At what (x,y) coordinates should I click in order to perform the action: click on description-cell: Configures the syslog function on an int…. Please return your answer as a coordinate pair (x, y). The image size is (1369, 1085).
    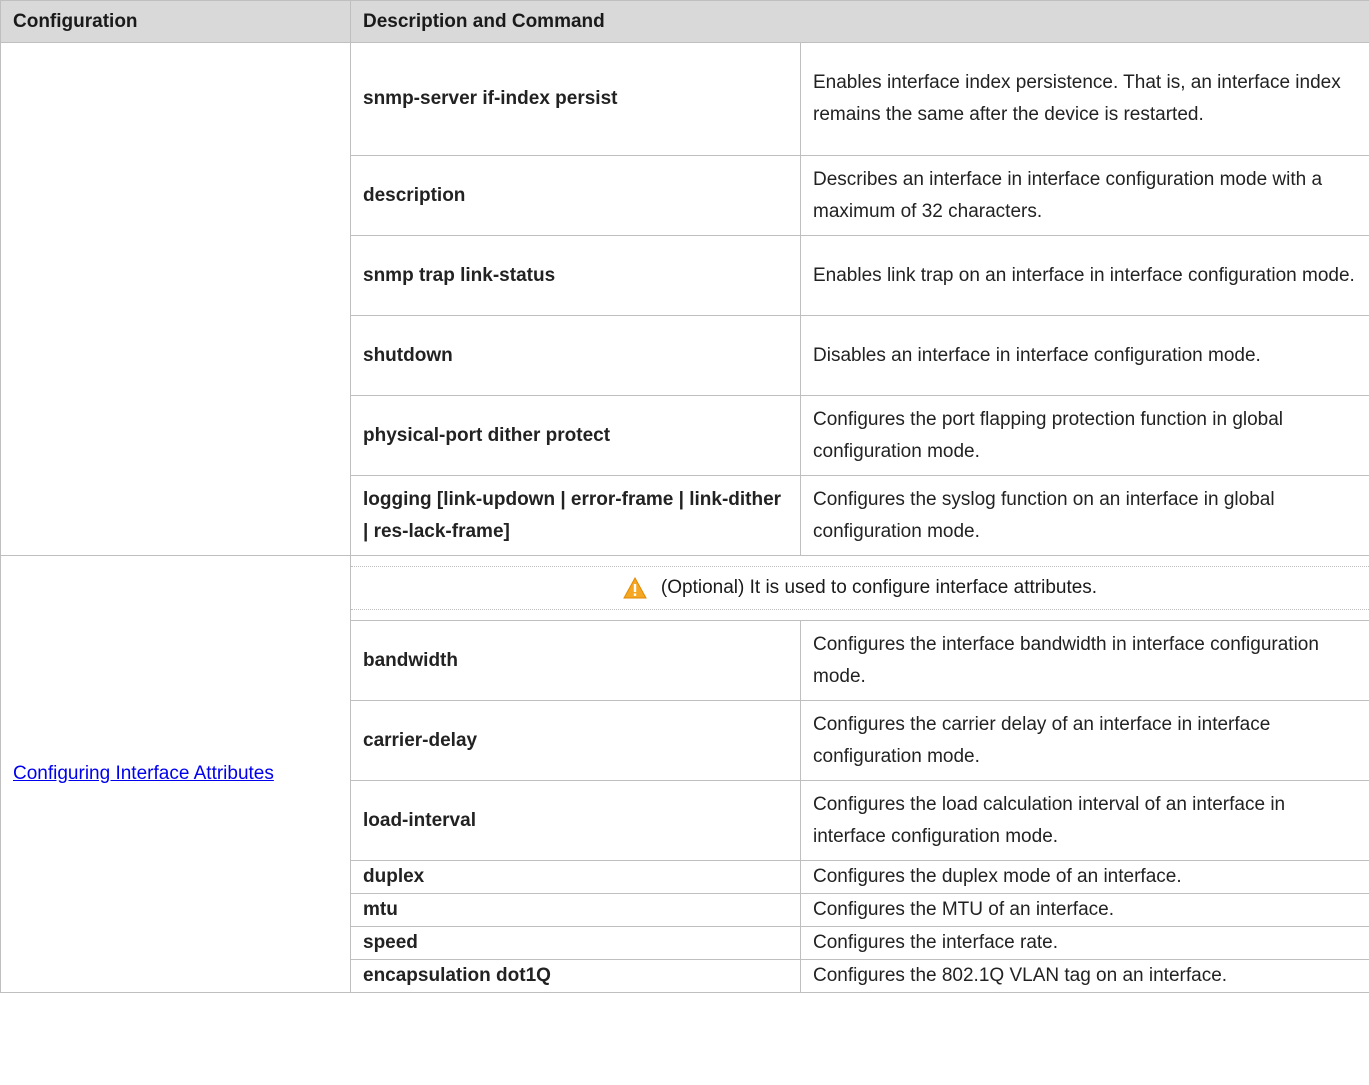
    Looking at the image, I should click on (1084, 515).